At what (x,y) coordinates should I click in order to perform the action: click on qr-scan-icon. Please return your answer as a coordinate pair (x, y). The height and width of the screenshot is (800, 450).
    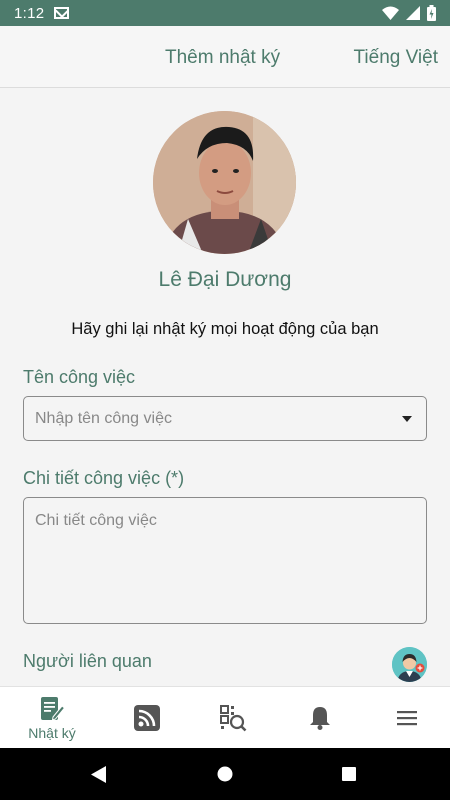
    Looking at the image, I should click on (233, 718).